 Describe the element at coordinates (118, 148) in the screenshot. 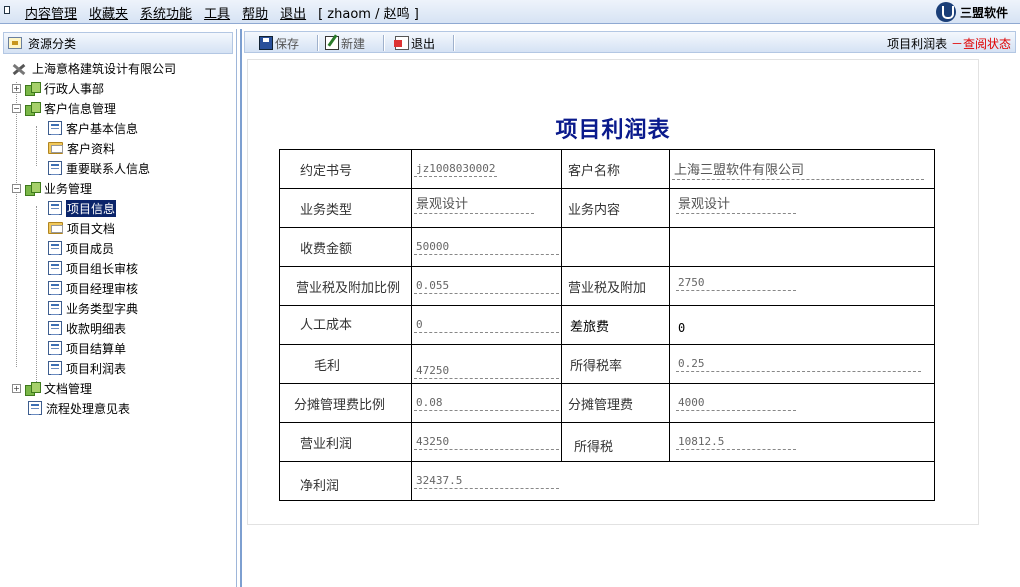

I see `tree-node-client-docs: 客户资料` at that location.